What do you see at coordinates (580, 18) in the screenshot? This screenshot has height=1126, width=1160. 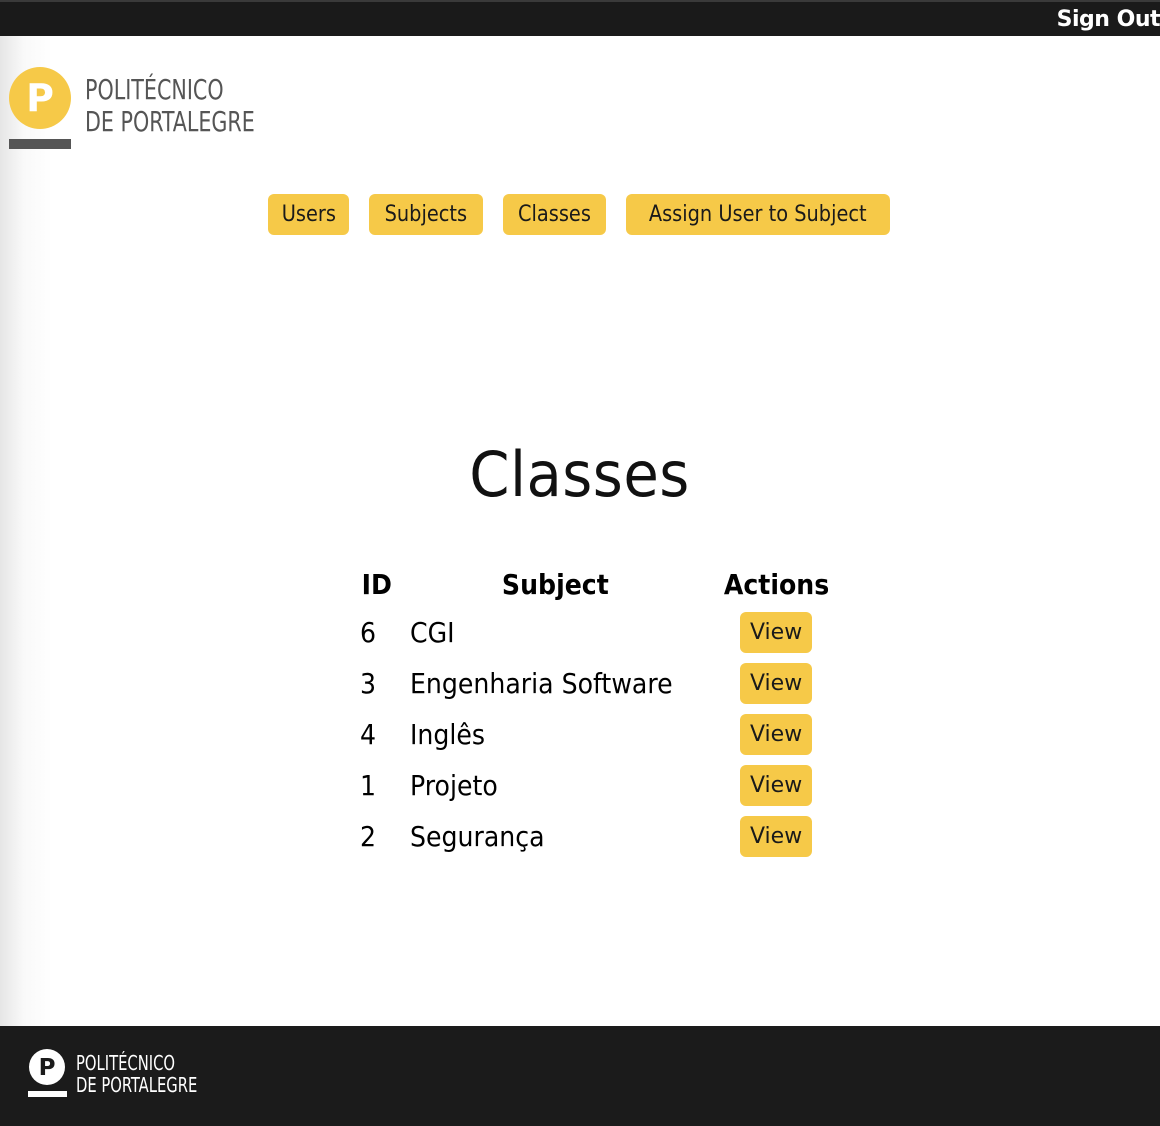 I see `top-bar: Sign Out` at bounding box center [580, 18].